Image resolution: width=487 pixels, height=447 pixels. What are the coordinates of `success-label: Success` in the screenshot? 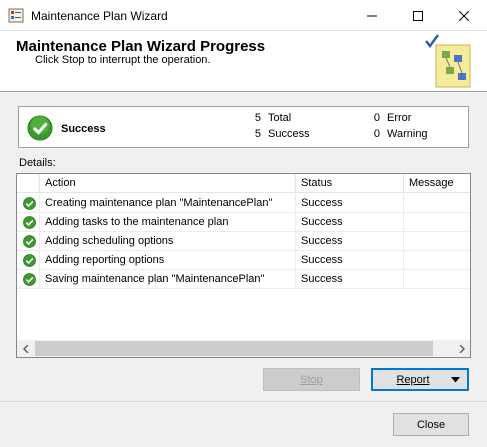 It's located at (289, 134).